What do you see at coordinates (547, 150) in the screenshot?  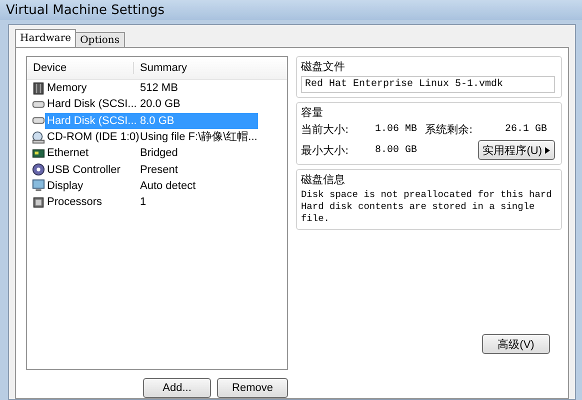 I see `caret-icon` at bounding box center [547, 150].